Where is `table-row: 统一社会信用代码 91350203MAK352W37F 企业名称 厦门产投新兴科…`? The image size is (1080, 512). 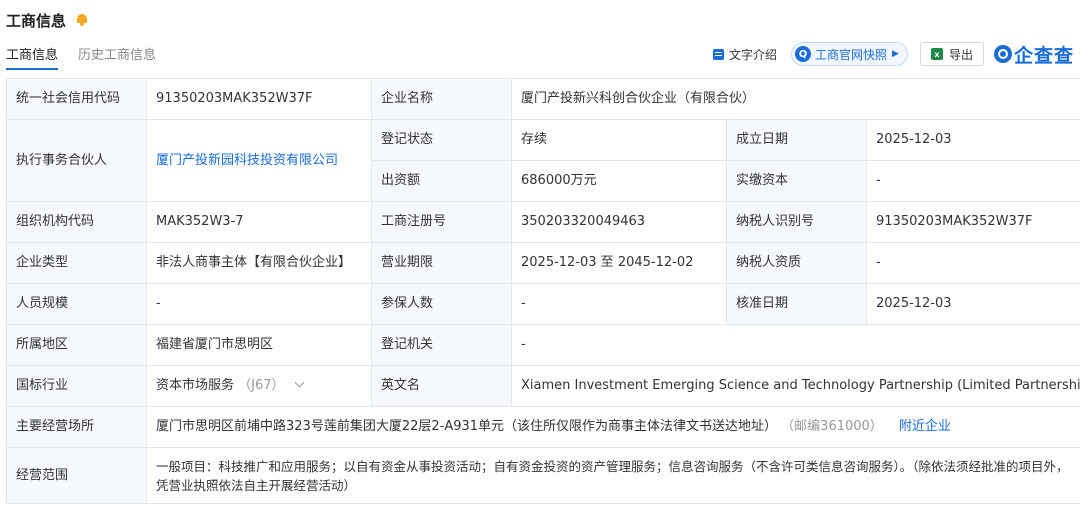
table-row: 统一社会信用代码 91350203MAK352W37F 企业名称 厦门产投新兴科… is located at coordinates (543, 99).